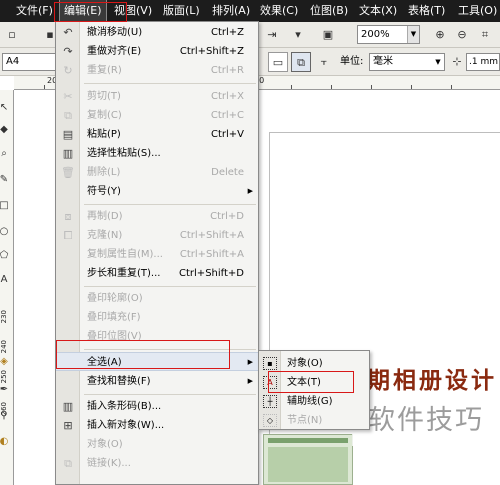 This screenshot has height=485, width=500. I want to click on pick-tool-icon: ↖, so click(5, 108).